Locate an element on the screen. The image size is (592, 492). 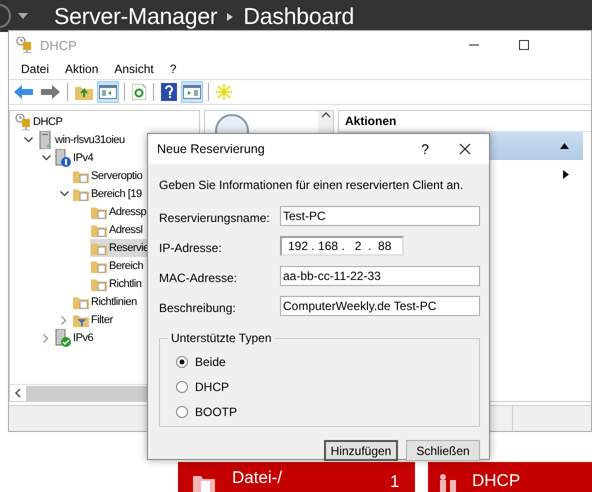
dialog-title: Neue Reservierung is located at coordinates (211, 149).